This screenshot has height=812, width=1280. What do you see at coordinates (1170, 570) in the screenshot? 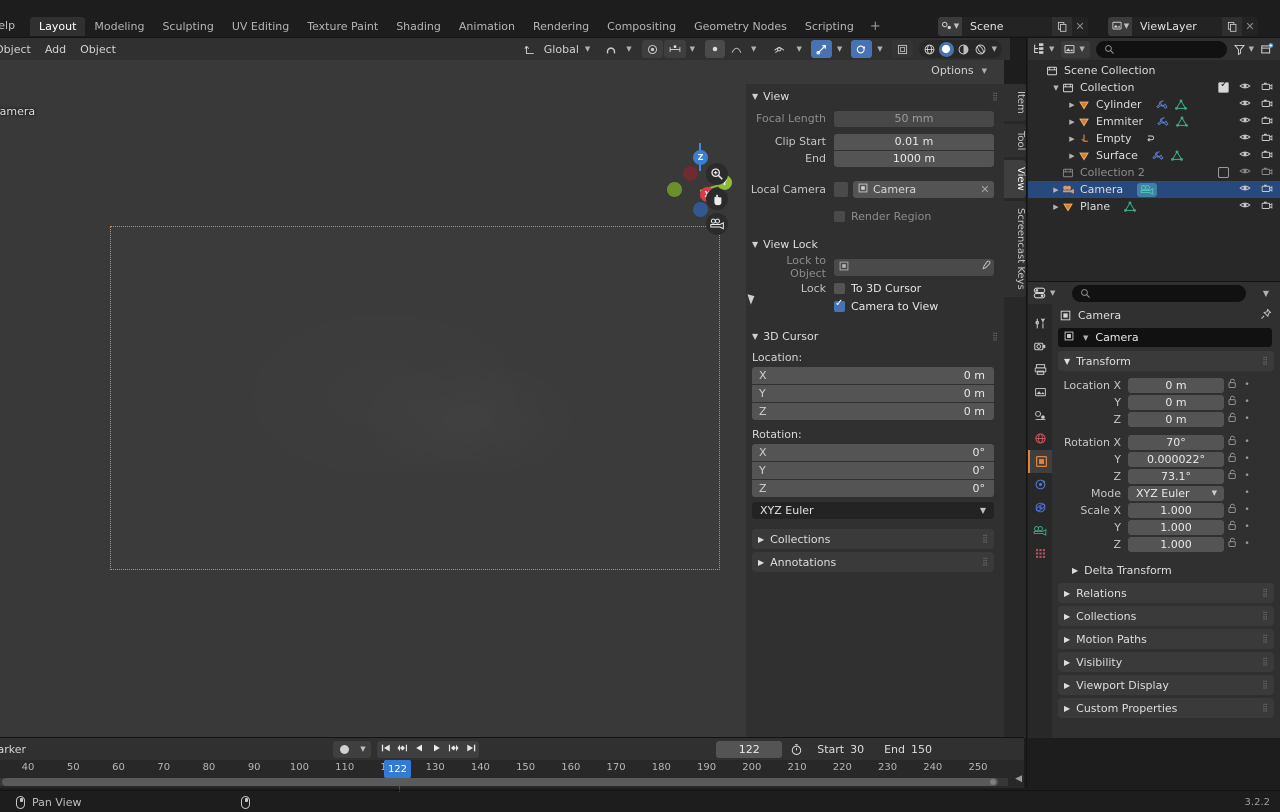
I see `properties-panel-delta-transform: ▶ Delta Transform` at bounding box center [1170, 570].